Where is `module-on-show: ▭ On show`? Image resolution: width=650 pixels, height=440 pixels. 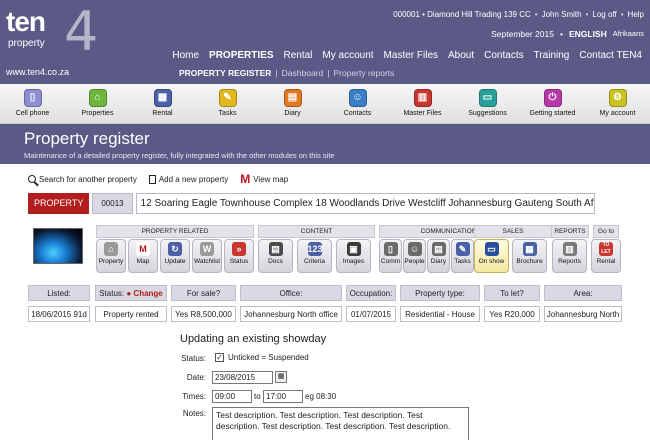
module-on-show: ▭ On show is located at coordinates (491, 256).